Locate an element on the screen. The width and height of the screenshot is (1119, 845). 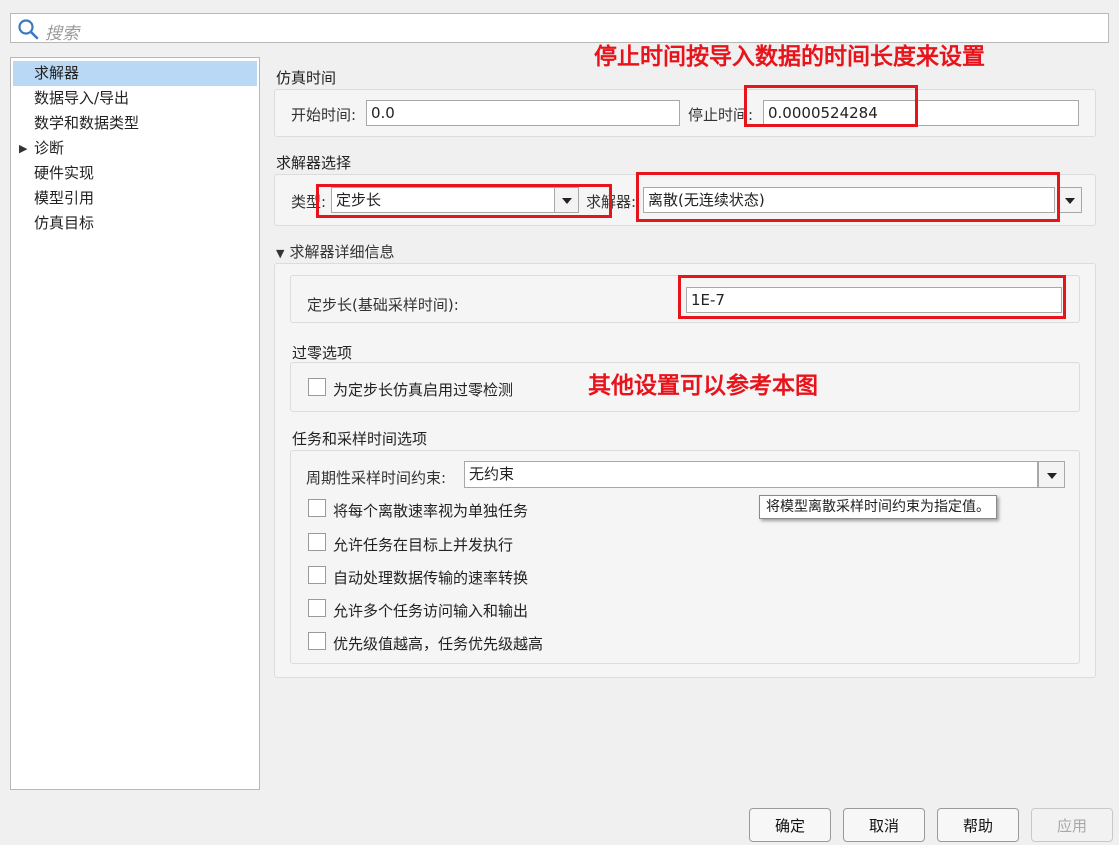
solver-selection-title: 求解器选择 is located at coordinates (314, 163).